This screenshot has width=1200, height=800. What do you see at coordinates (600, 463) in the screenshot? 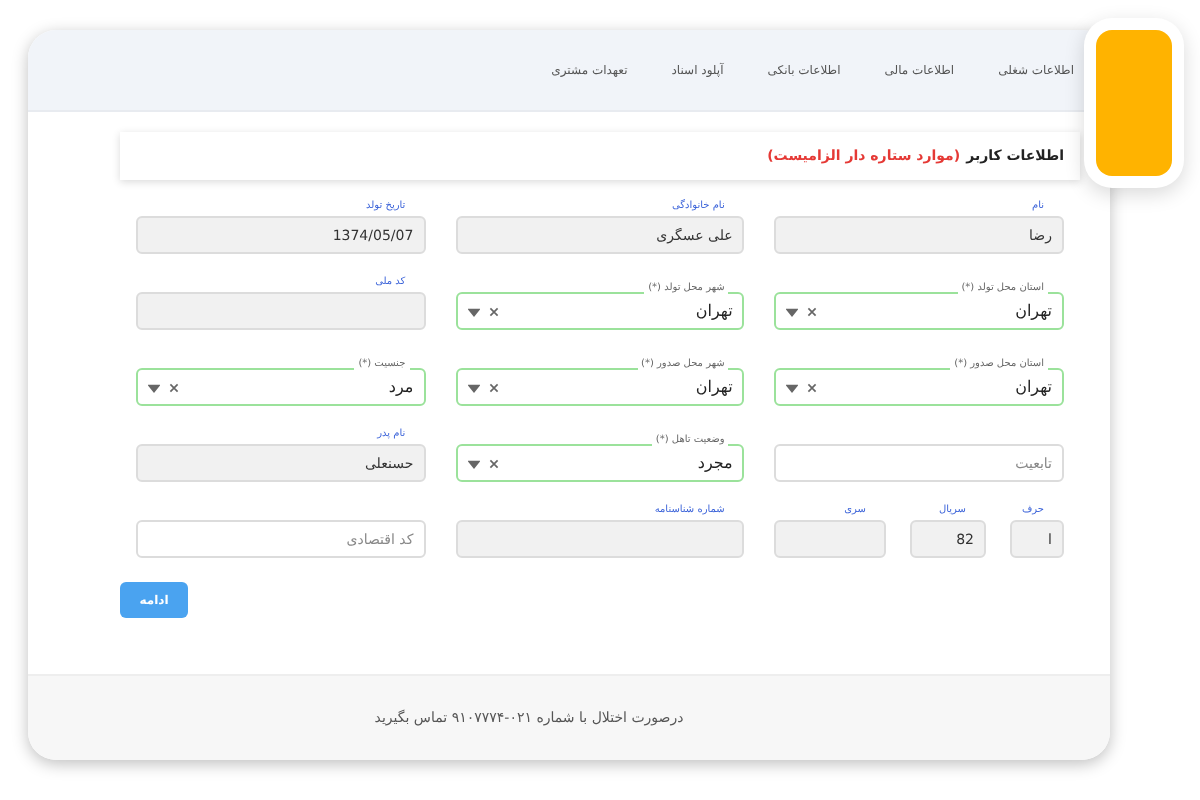
I see `dropdown: مجرد` at bounding box center [600, 463].